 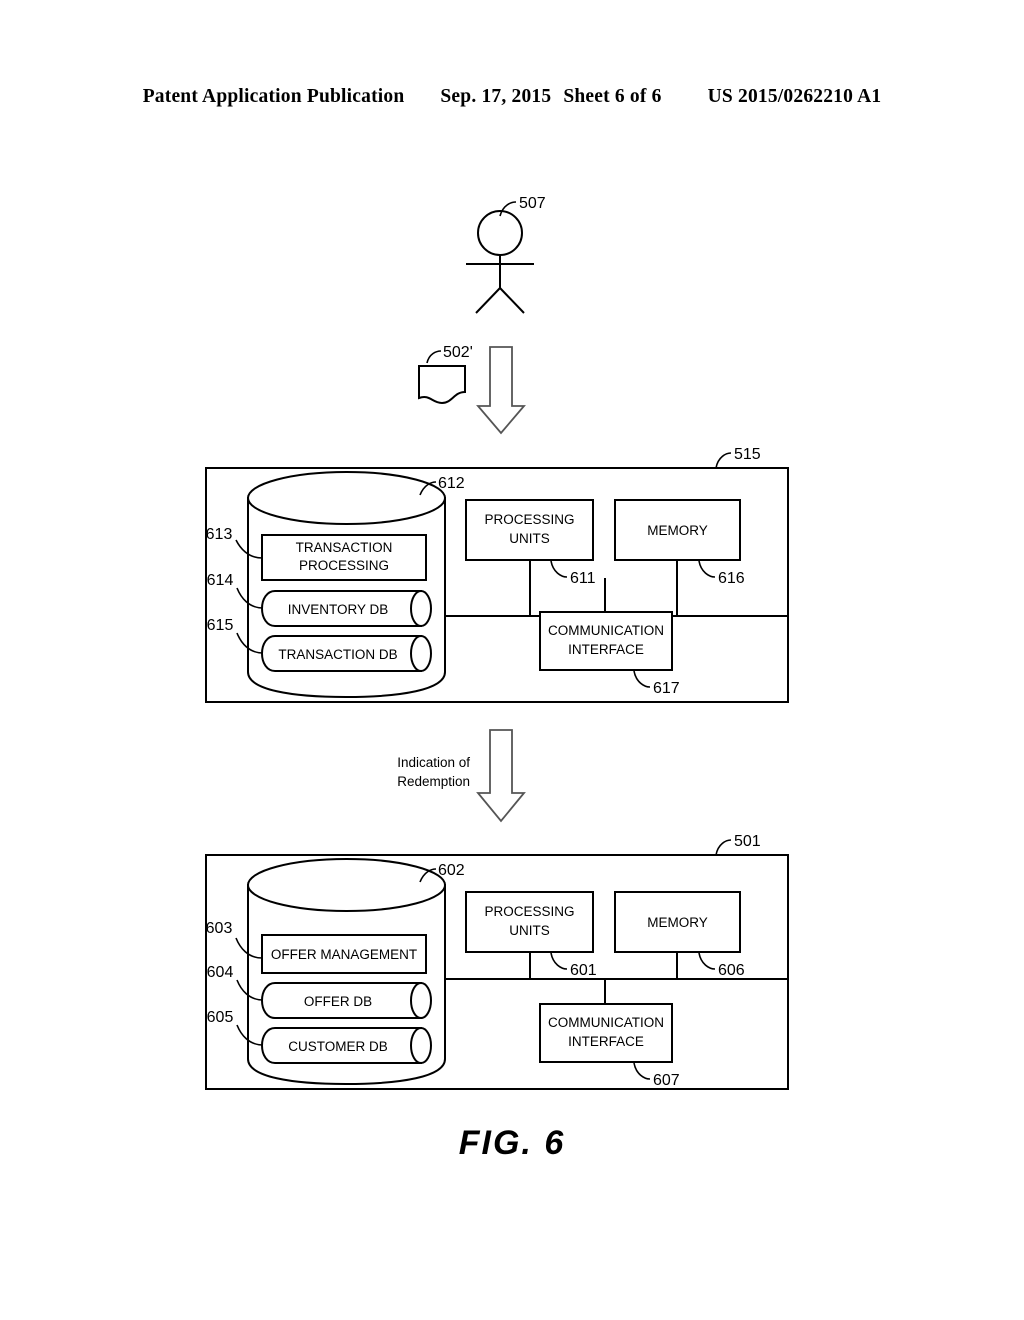 I want to click on arrow-merchant-to-offer-system: Indication of Redemption, so click(x=461, y=776).